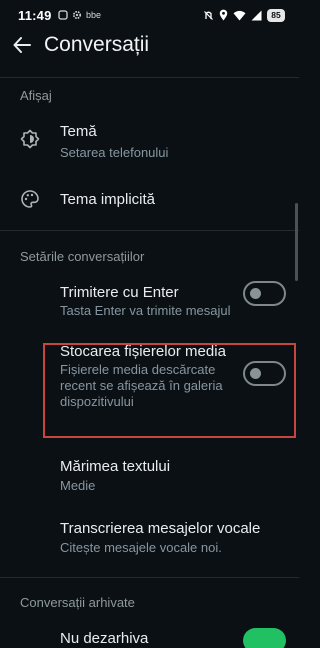 This screenshot has height=648, width=320. I want to click on arrow-back-icon, so click(22, 45).